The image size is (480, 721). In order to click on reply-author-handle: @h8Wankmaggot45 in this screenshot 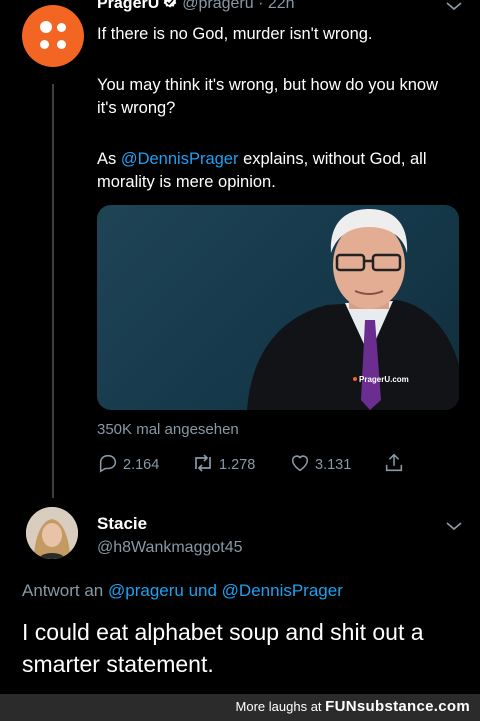, I will do `click(170, 548)`.